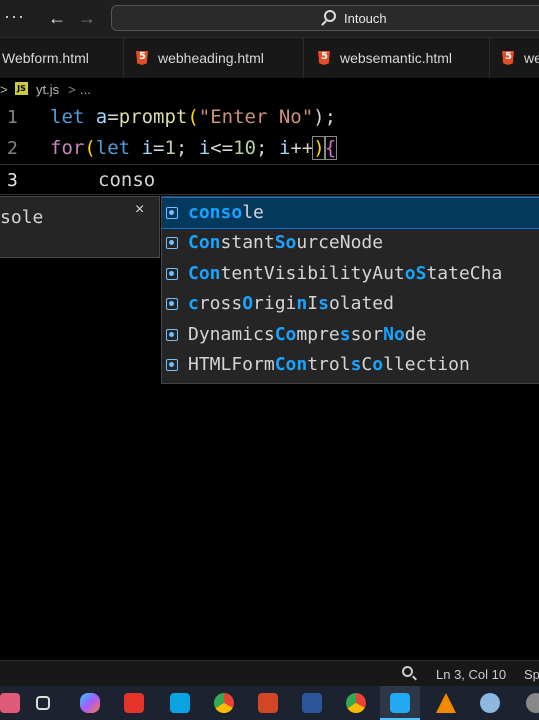 The height and width of the screenshot is (720, 539). What do you see at coordinates (87, 18) in the screenshot?
I see `forward-arrow-icon: →` at bounding box center [87, 18].